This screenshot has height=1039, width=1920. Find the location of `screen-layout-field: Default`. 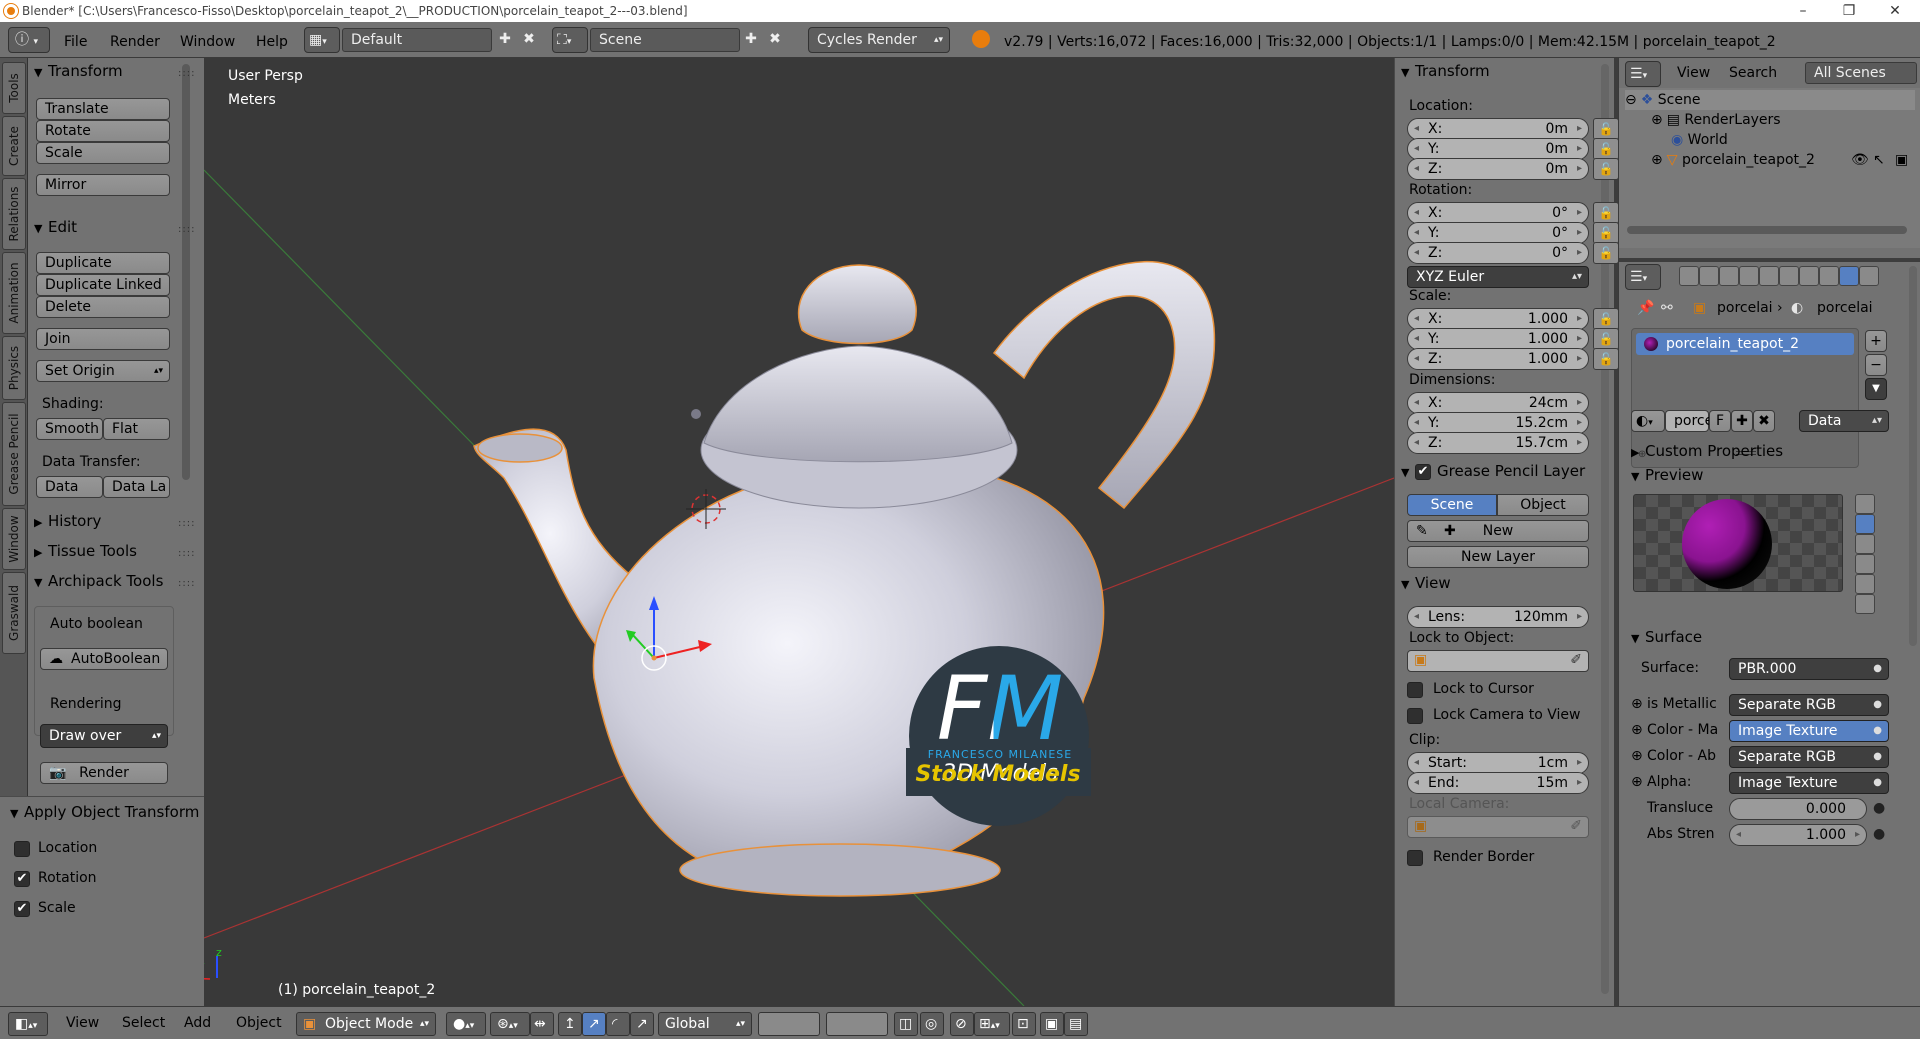

screen-layout-field: Default is located at coordinates (417, 40).